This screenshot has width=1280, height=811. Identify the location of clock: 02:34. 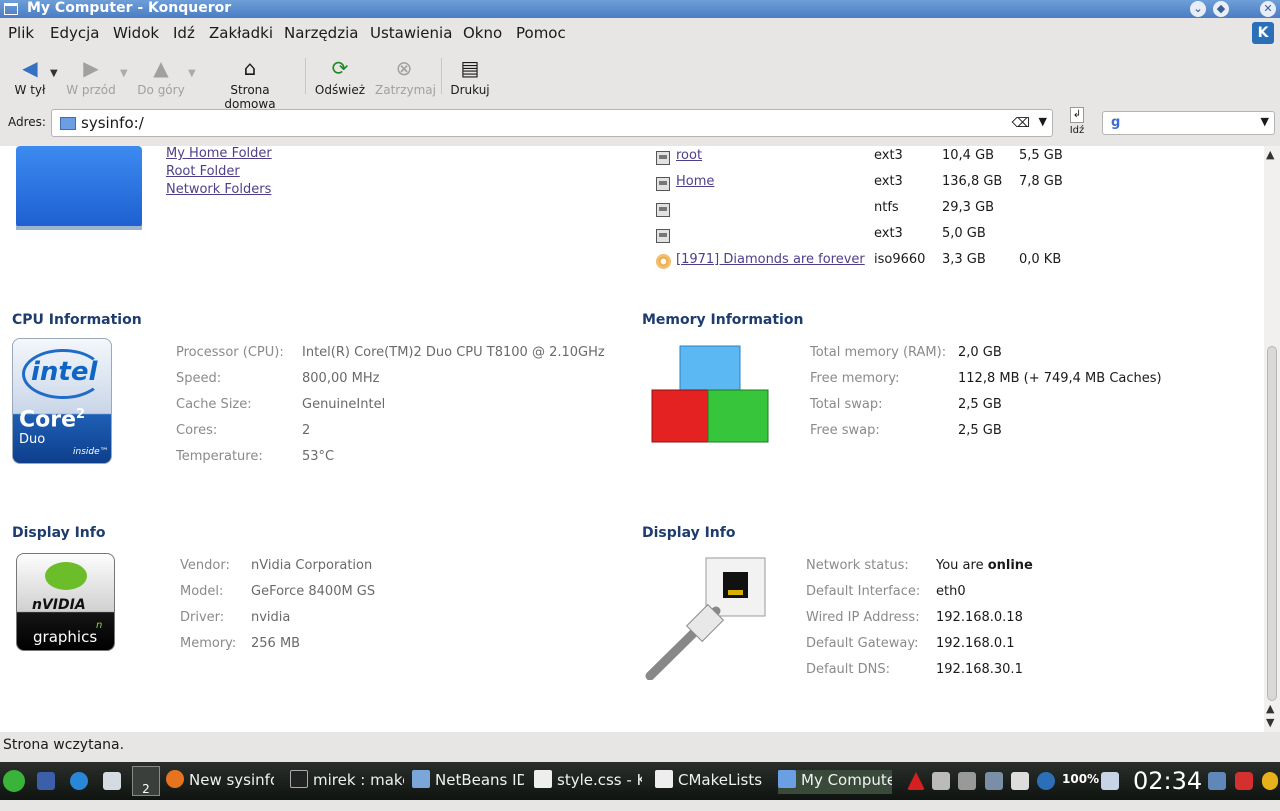
(1167, 781).